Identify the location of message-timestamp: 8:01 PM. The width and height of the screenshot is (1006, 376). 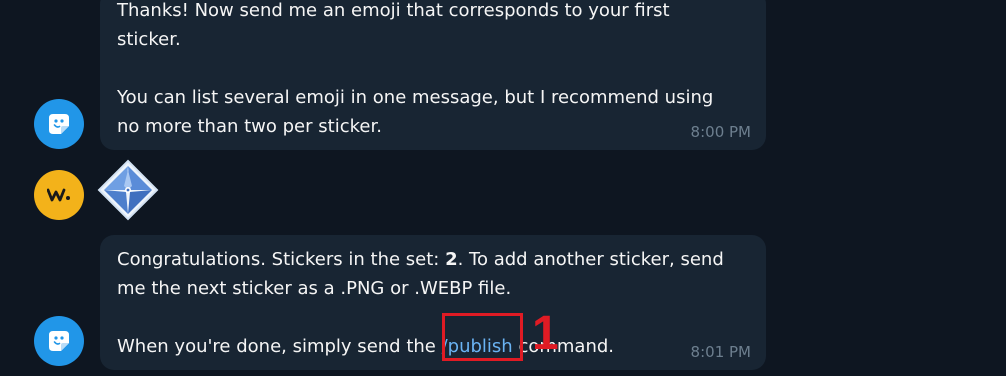
(720, 352).